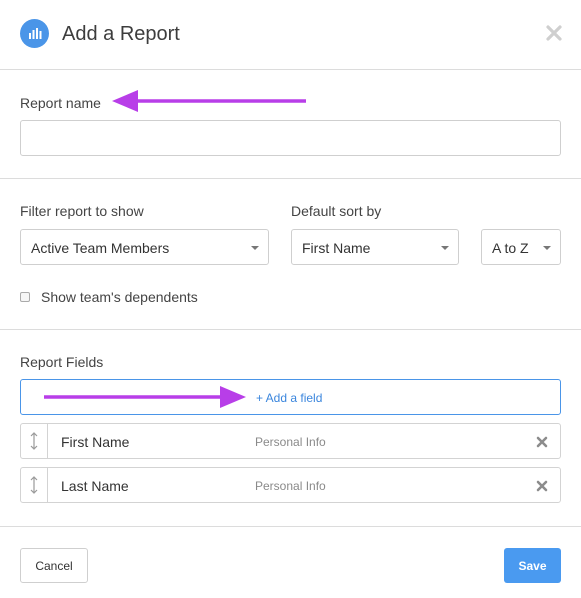 The height and width of the screenshot is (598, 581). What do you see at coordinates (95, 442) in the screenshot?
I see `field-name: First Name` at bounding box center [95, 442].